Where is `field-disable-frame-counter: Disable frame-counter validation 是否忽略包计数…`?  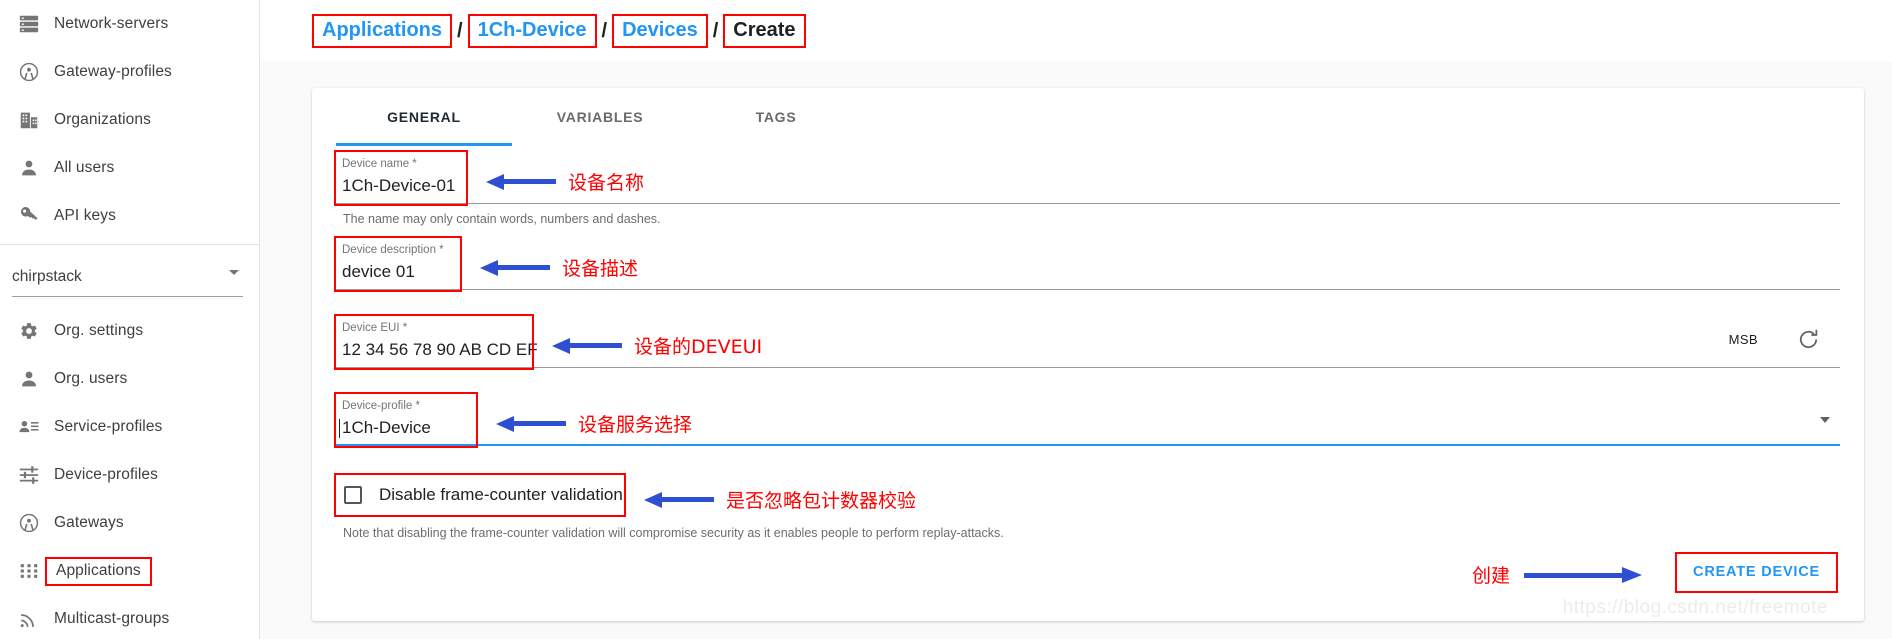
field-disable-frame-counter: Disable frame-counter validation 是否忽略包计数… is located at coordinates (1087, 506).